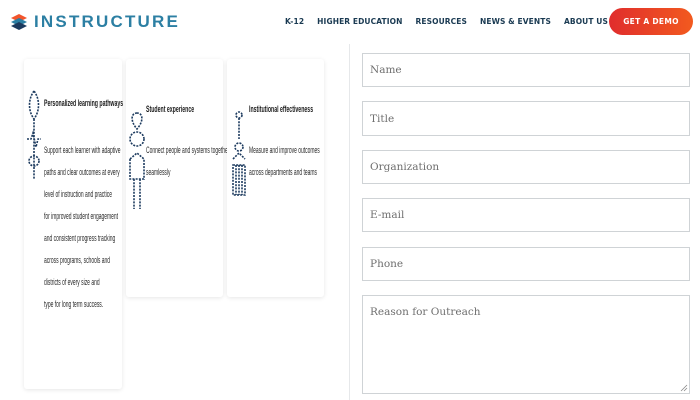  What do you see at coordinates (158, 172) in the screenshot?
I see `card-line: seamlessly` at bounding box center [158, 172].